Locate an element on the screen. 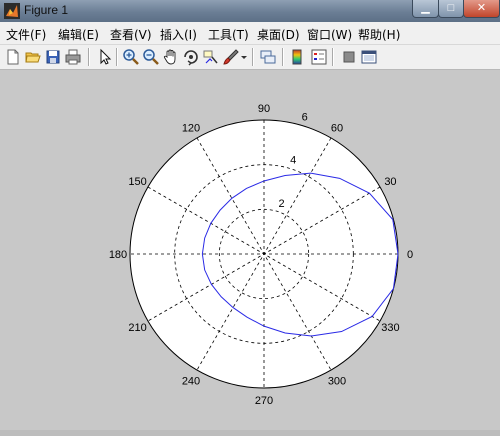 The width and height of the screenshot is (500, 436). save-icon is located at coordinates (53, 57).